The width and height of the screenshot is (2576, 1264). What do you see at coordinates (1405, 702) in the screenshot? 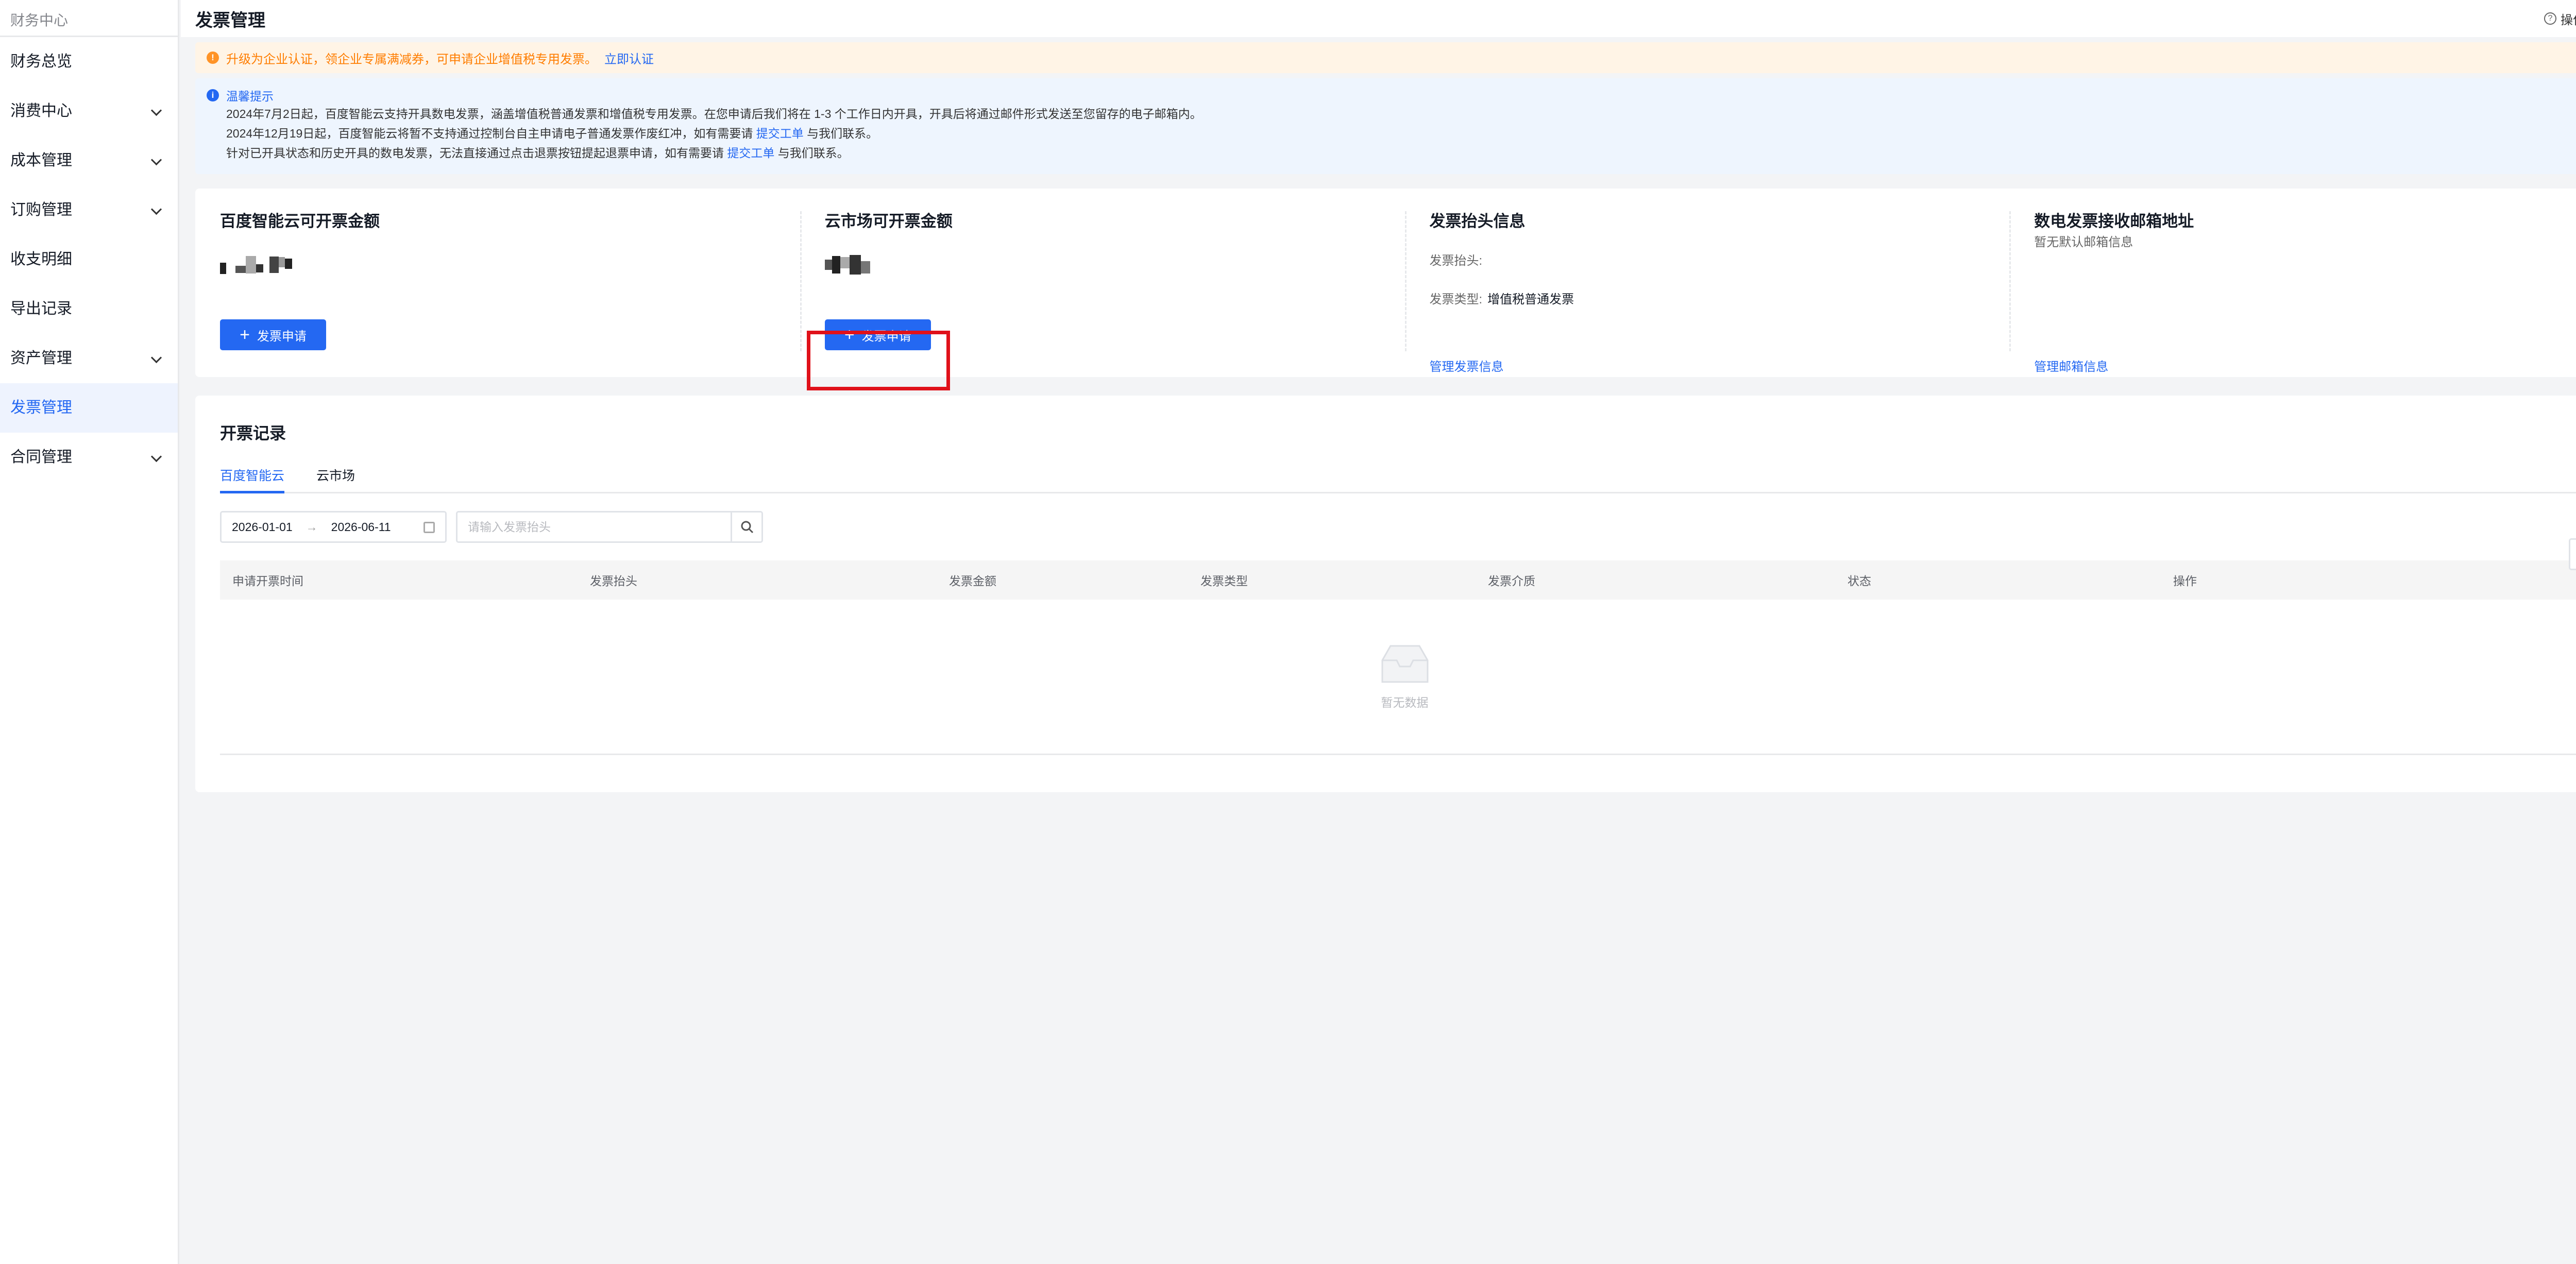
I see `empty-text: 暂无数据` at bounding box center [1405, 702].